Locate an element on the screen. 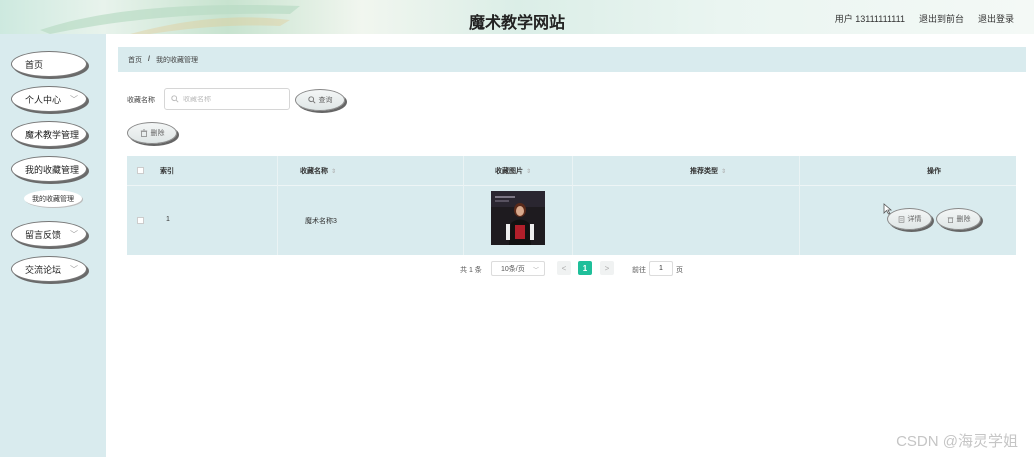 The image size is (1034, 457). sidebar-item-label: 留言反馈 is located at coordinates (43, 234).